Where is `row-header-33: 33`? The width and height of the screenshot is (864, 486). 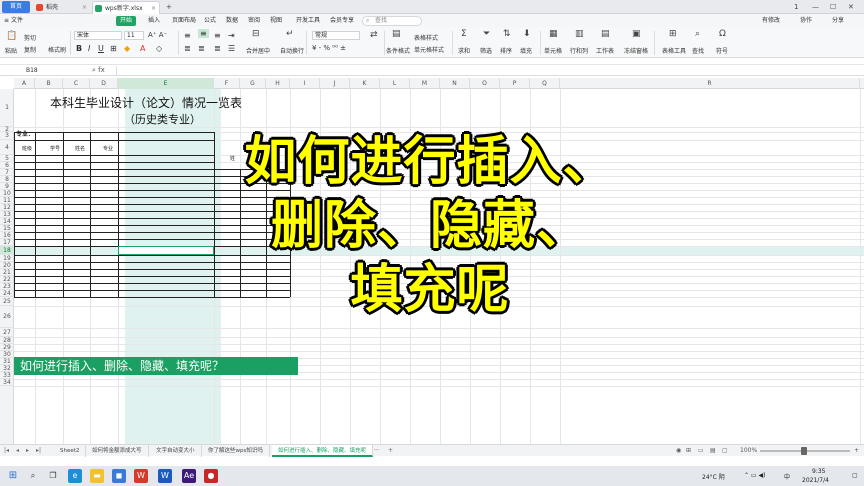
row-header-33: 33 is located at coordinates (7, 375).